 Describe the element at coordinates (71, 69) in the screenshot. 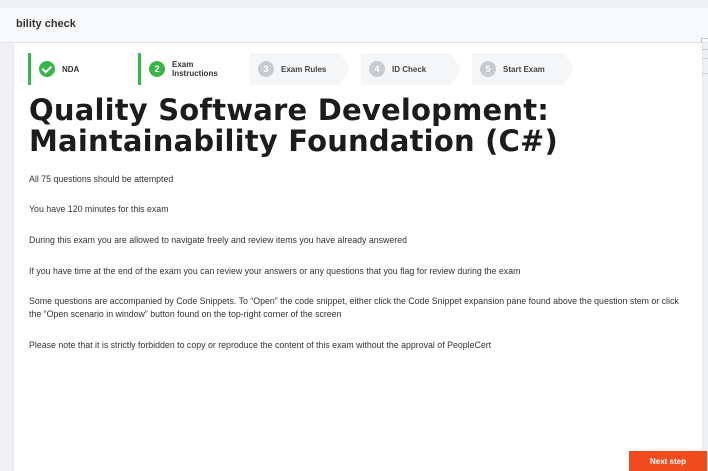

I see `step-label: NDA` at that location.